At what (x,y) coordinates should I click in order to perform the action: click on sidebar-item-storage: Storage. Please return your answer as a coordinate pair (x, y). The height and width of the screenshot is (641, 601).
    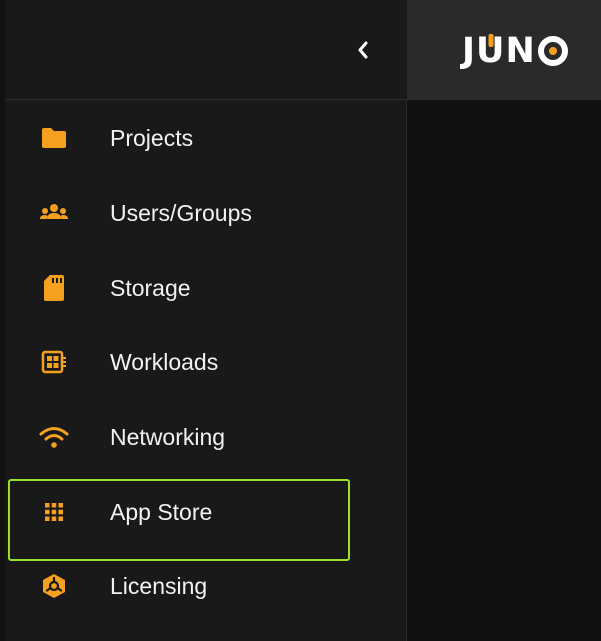
    Looking at the image, I should click on (205, 288).